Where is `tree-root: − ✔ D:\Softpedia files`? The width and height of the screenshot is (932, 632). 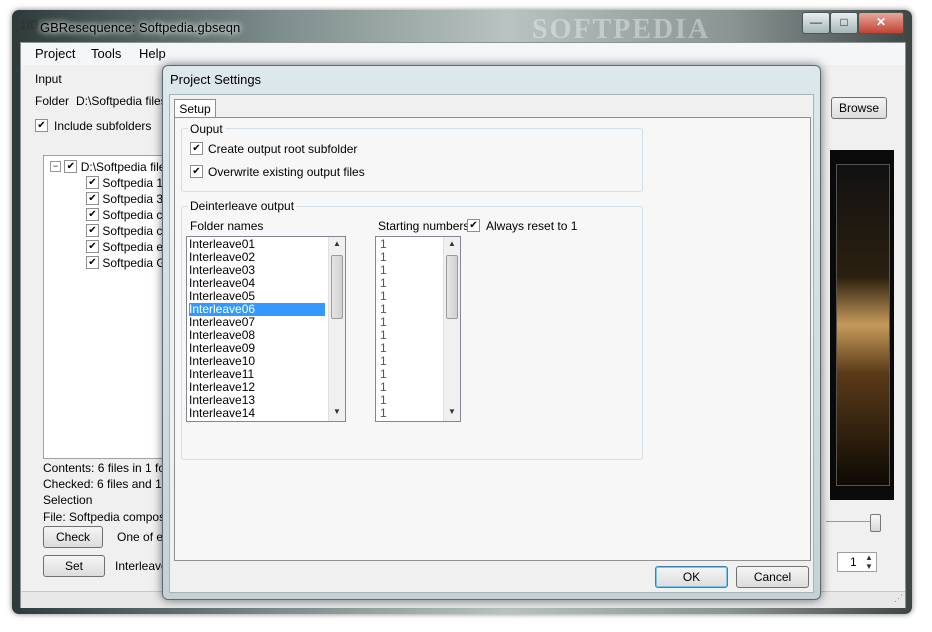
tree-root: − ✔ D:\Softpedia files is located at coordinates (110, 167).